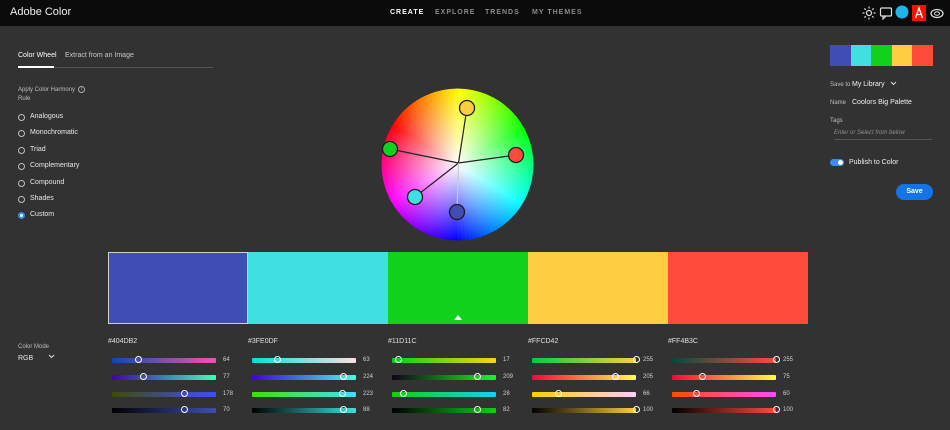 The image size is (950, 430). I want to click on nav-explore: EXPLORE, so click(455, 12).